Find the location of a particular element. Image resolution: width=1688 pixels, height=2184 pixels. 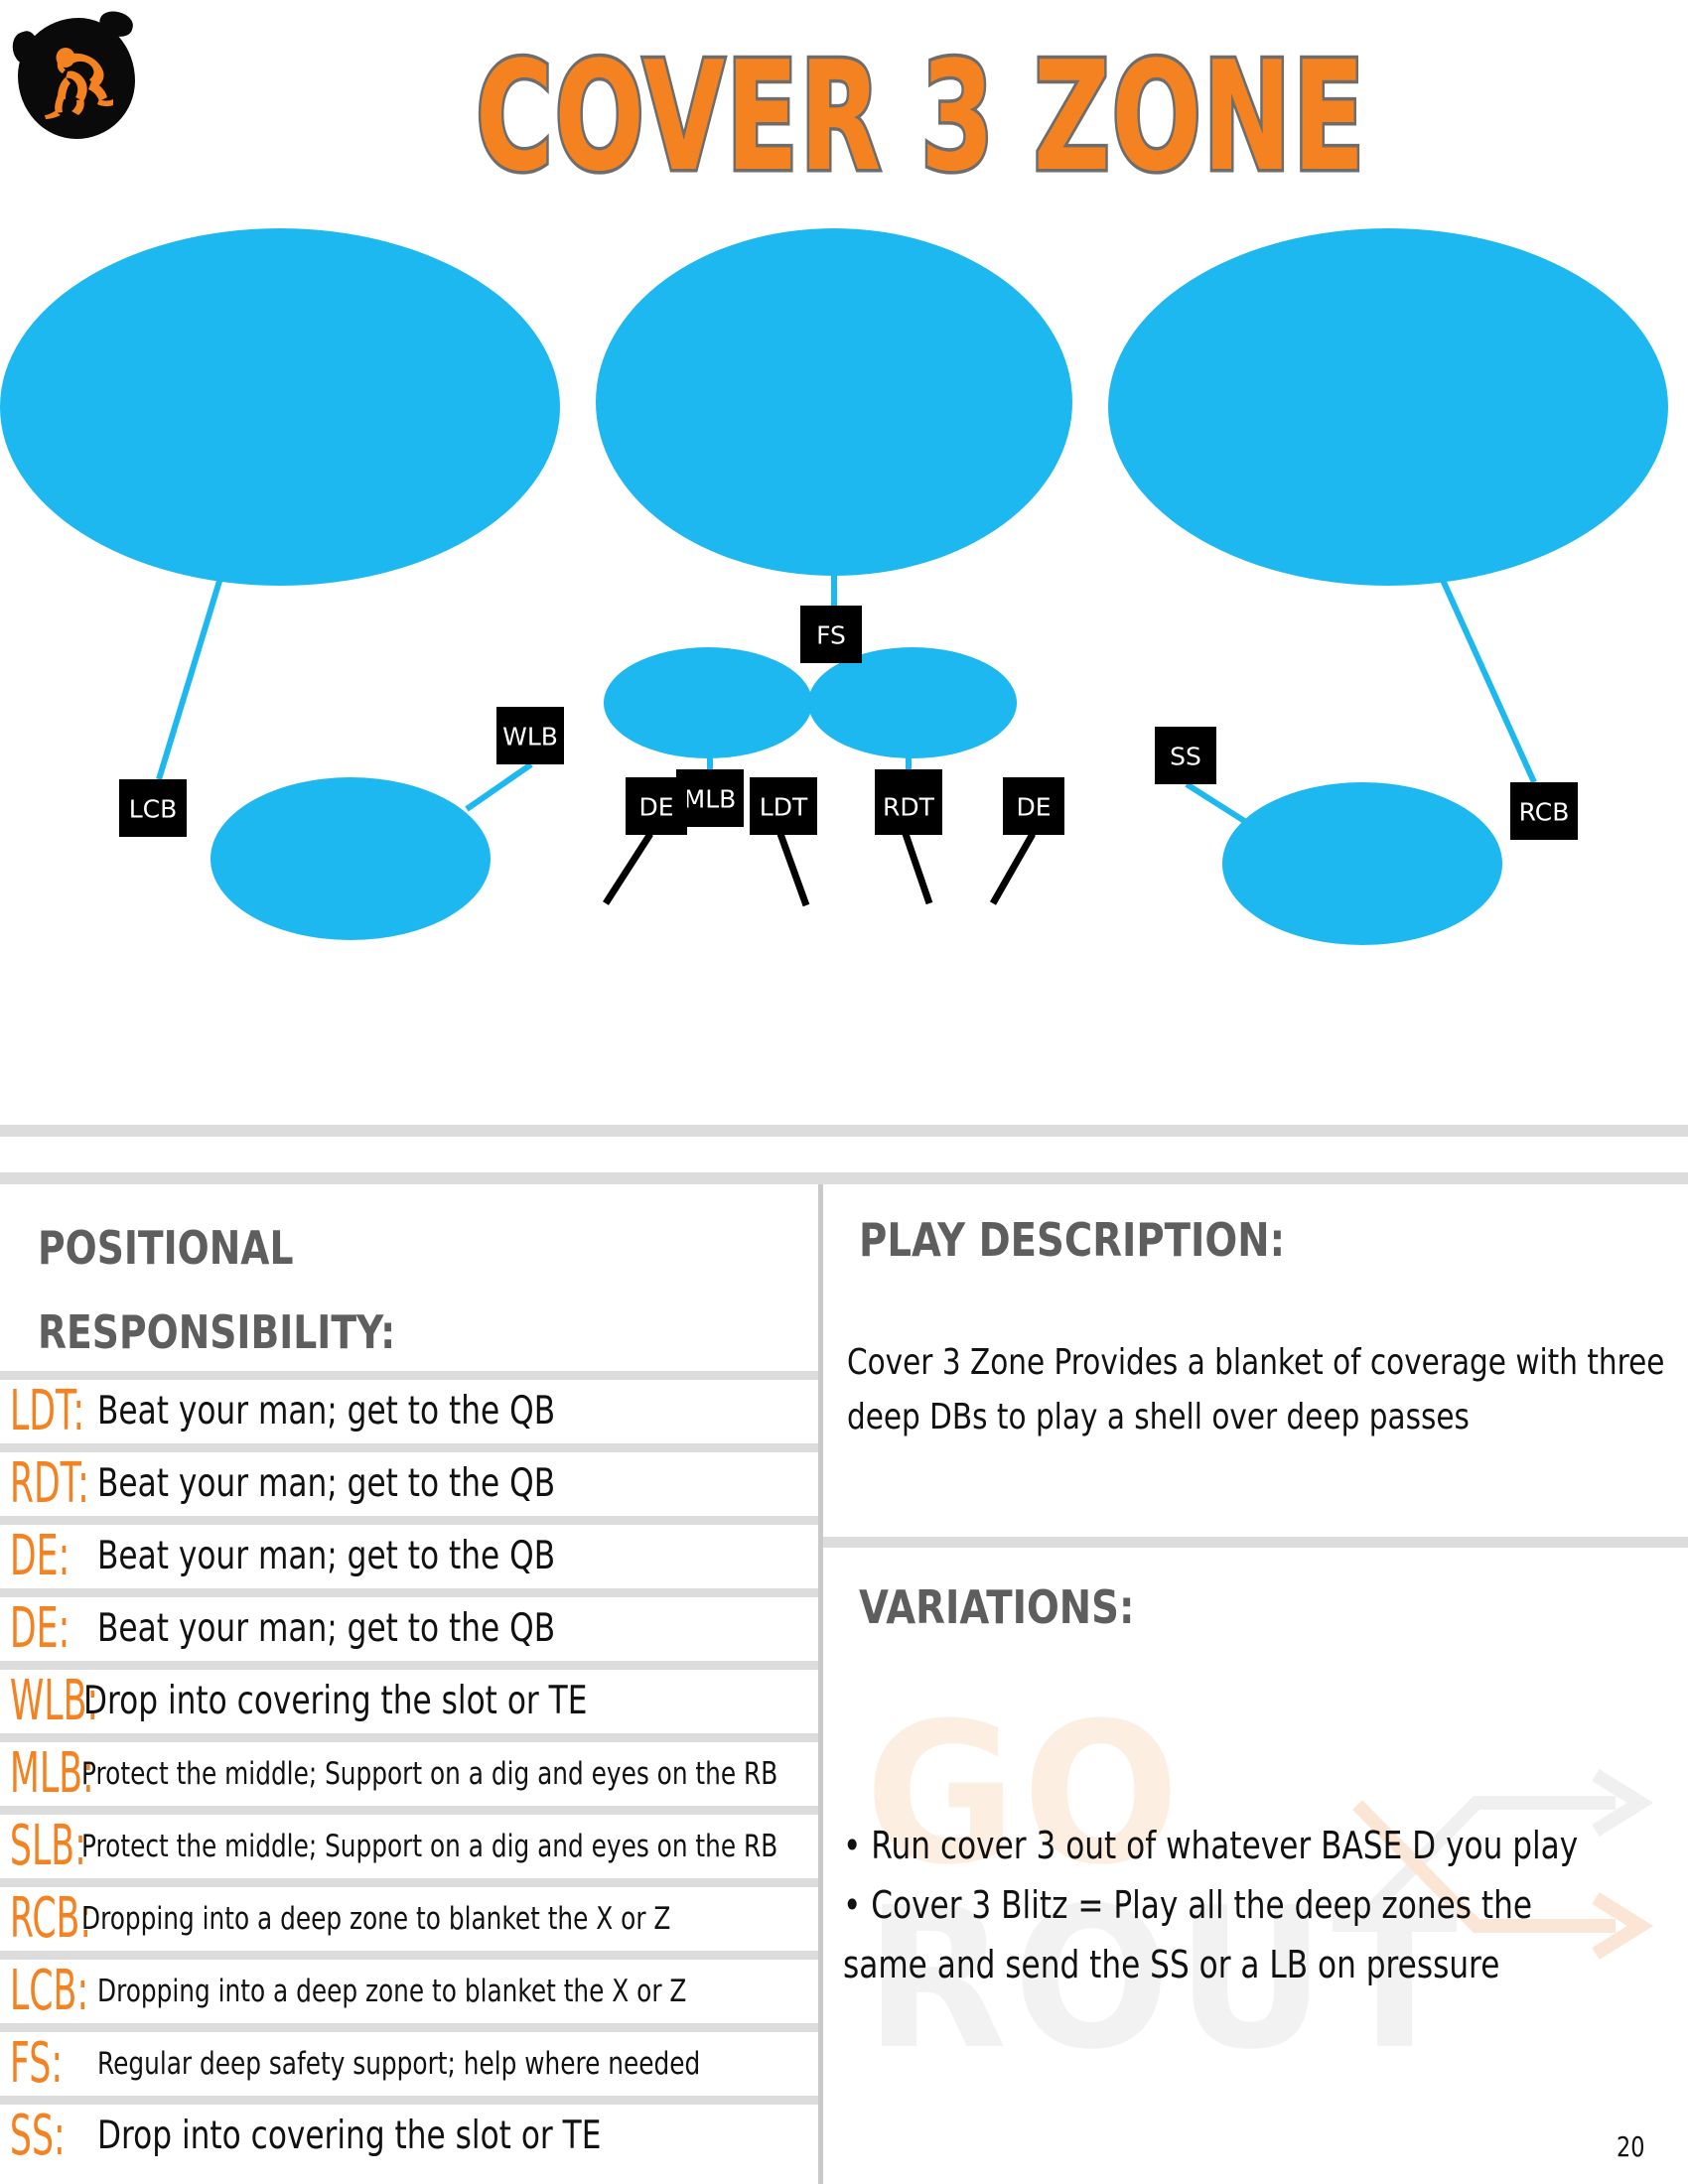

page-number: 20 is located at coordinates (1631, 2146).